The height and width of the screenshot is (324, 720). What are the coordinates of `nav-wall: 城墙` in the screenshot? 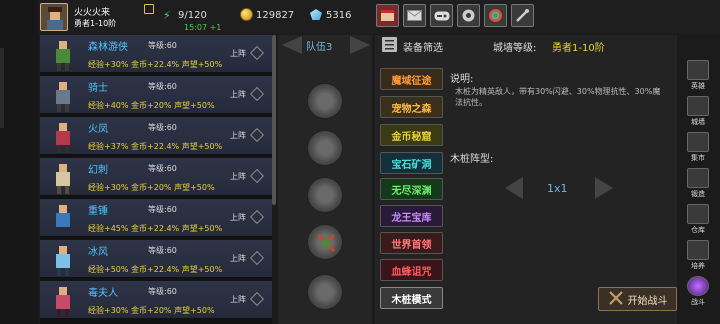 It's located at (698, 113).